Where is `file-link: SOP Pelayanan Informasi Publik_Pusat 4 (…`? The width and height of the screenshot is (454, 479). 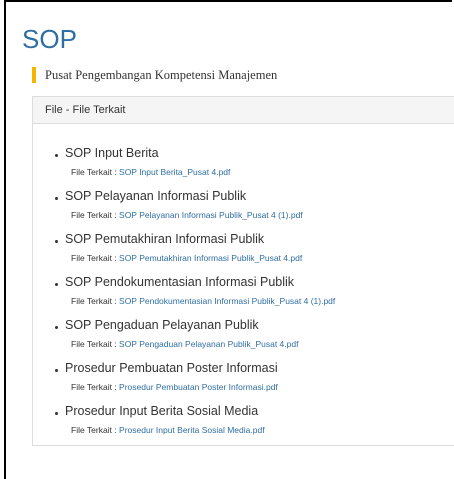
file-link: SOP Pelayanan Informasi Publik_Pusat 4 (… is located at coordinates (211, 215).